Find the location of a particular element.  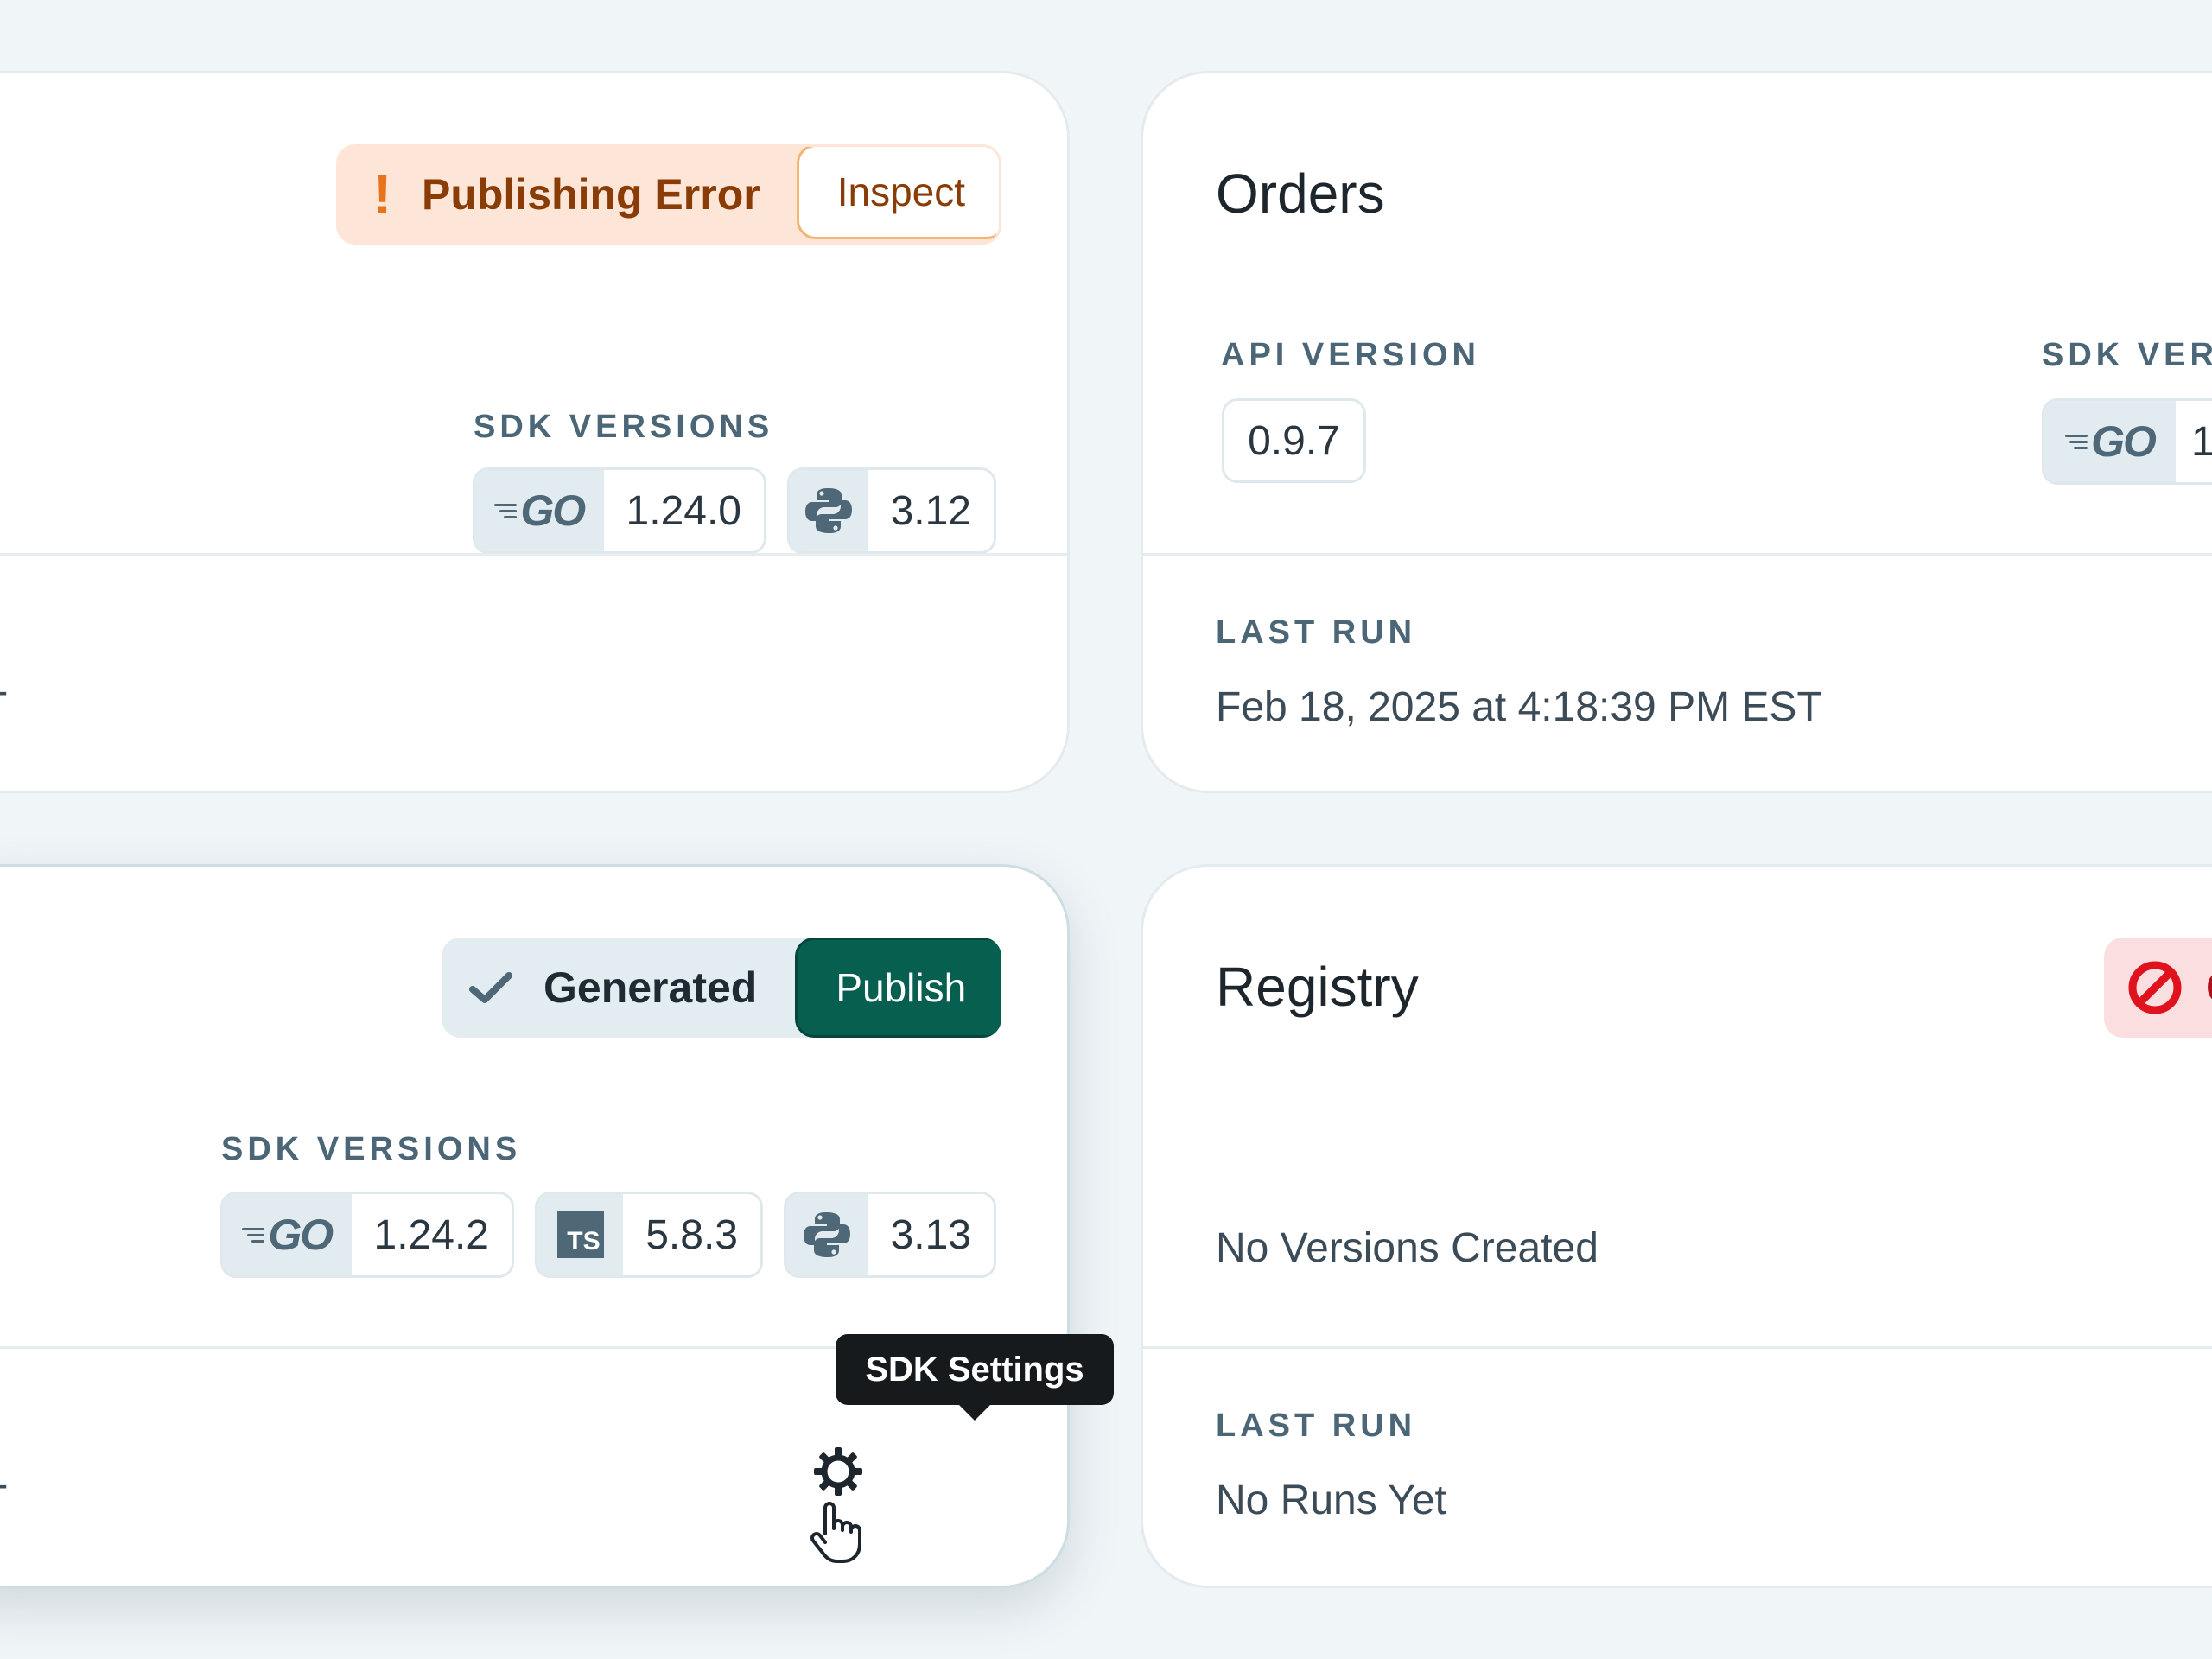

exclamation-icon: ! is located at coordinates (382, 194).